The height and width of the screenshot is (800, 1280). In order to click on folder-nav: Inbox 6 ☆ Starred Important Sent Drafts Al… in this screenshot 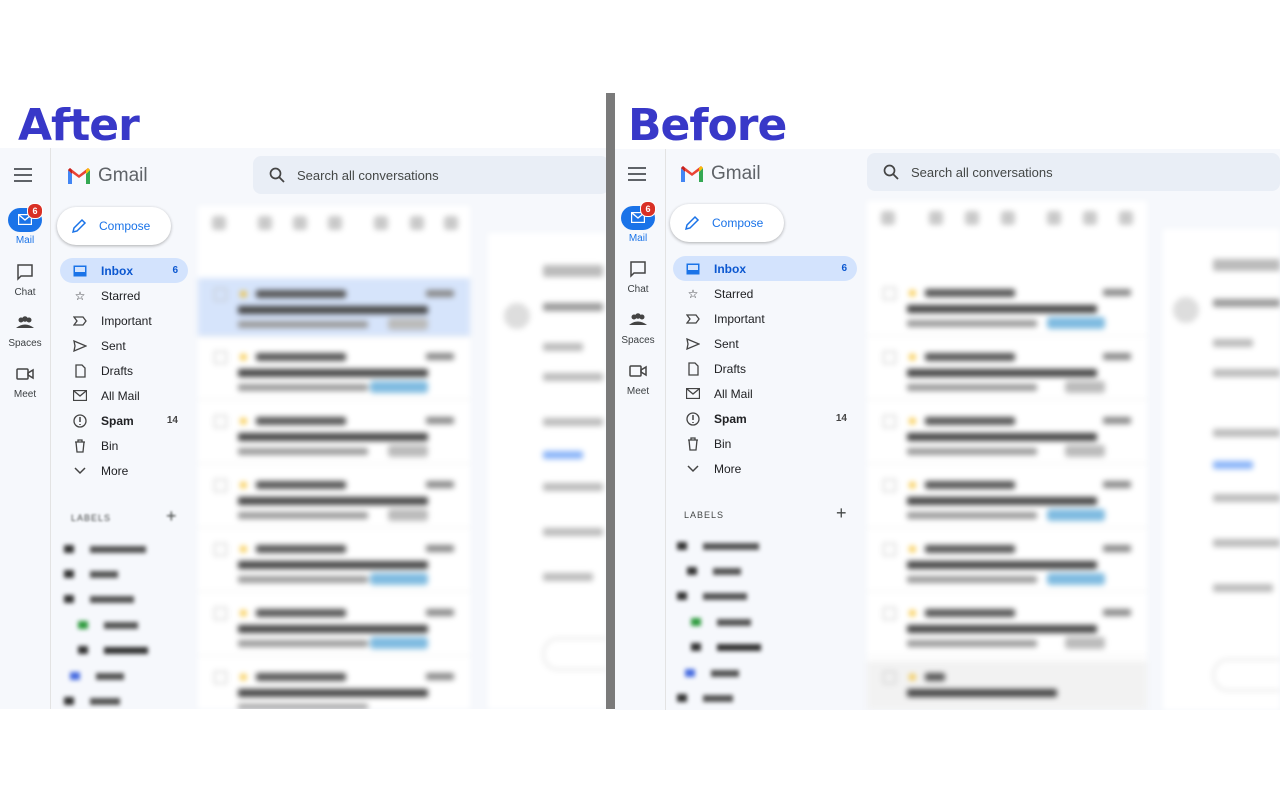, I will do `click(124, 370)`.